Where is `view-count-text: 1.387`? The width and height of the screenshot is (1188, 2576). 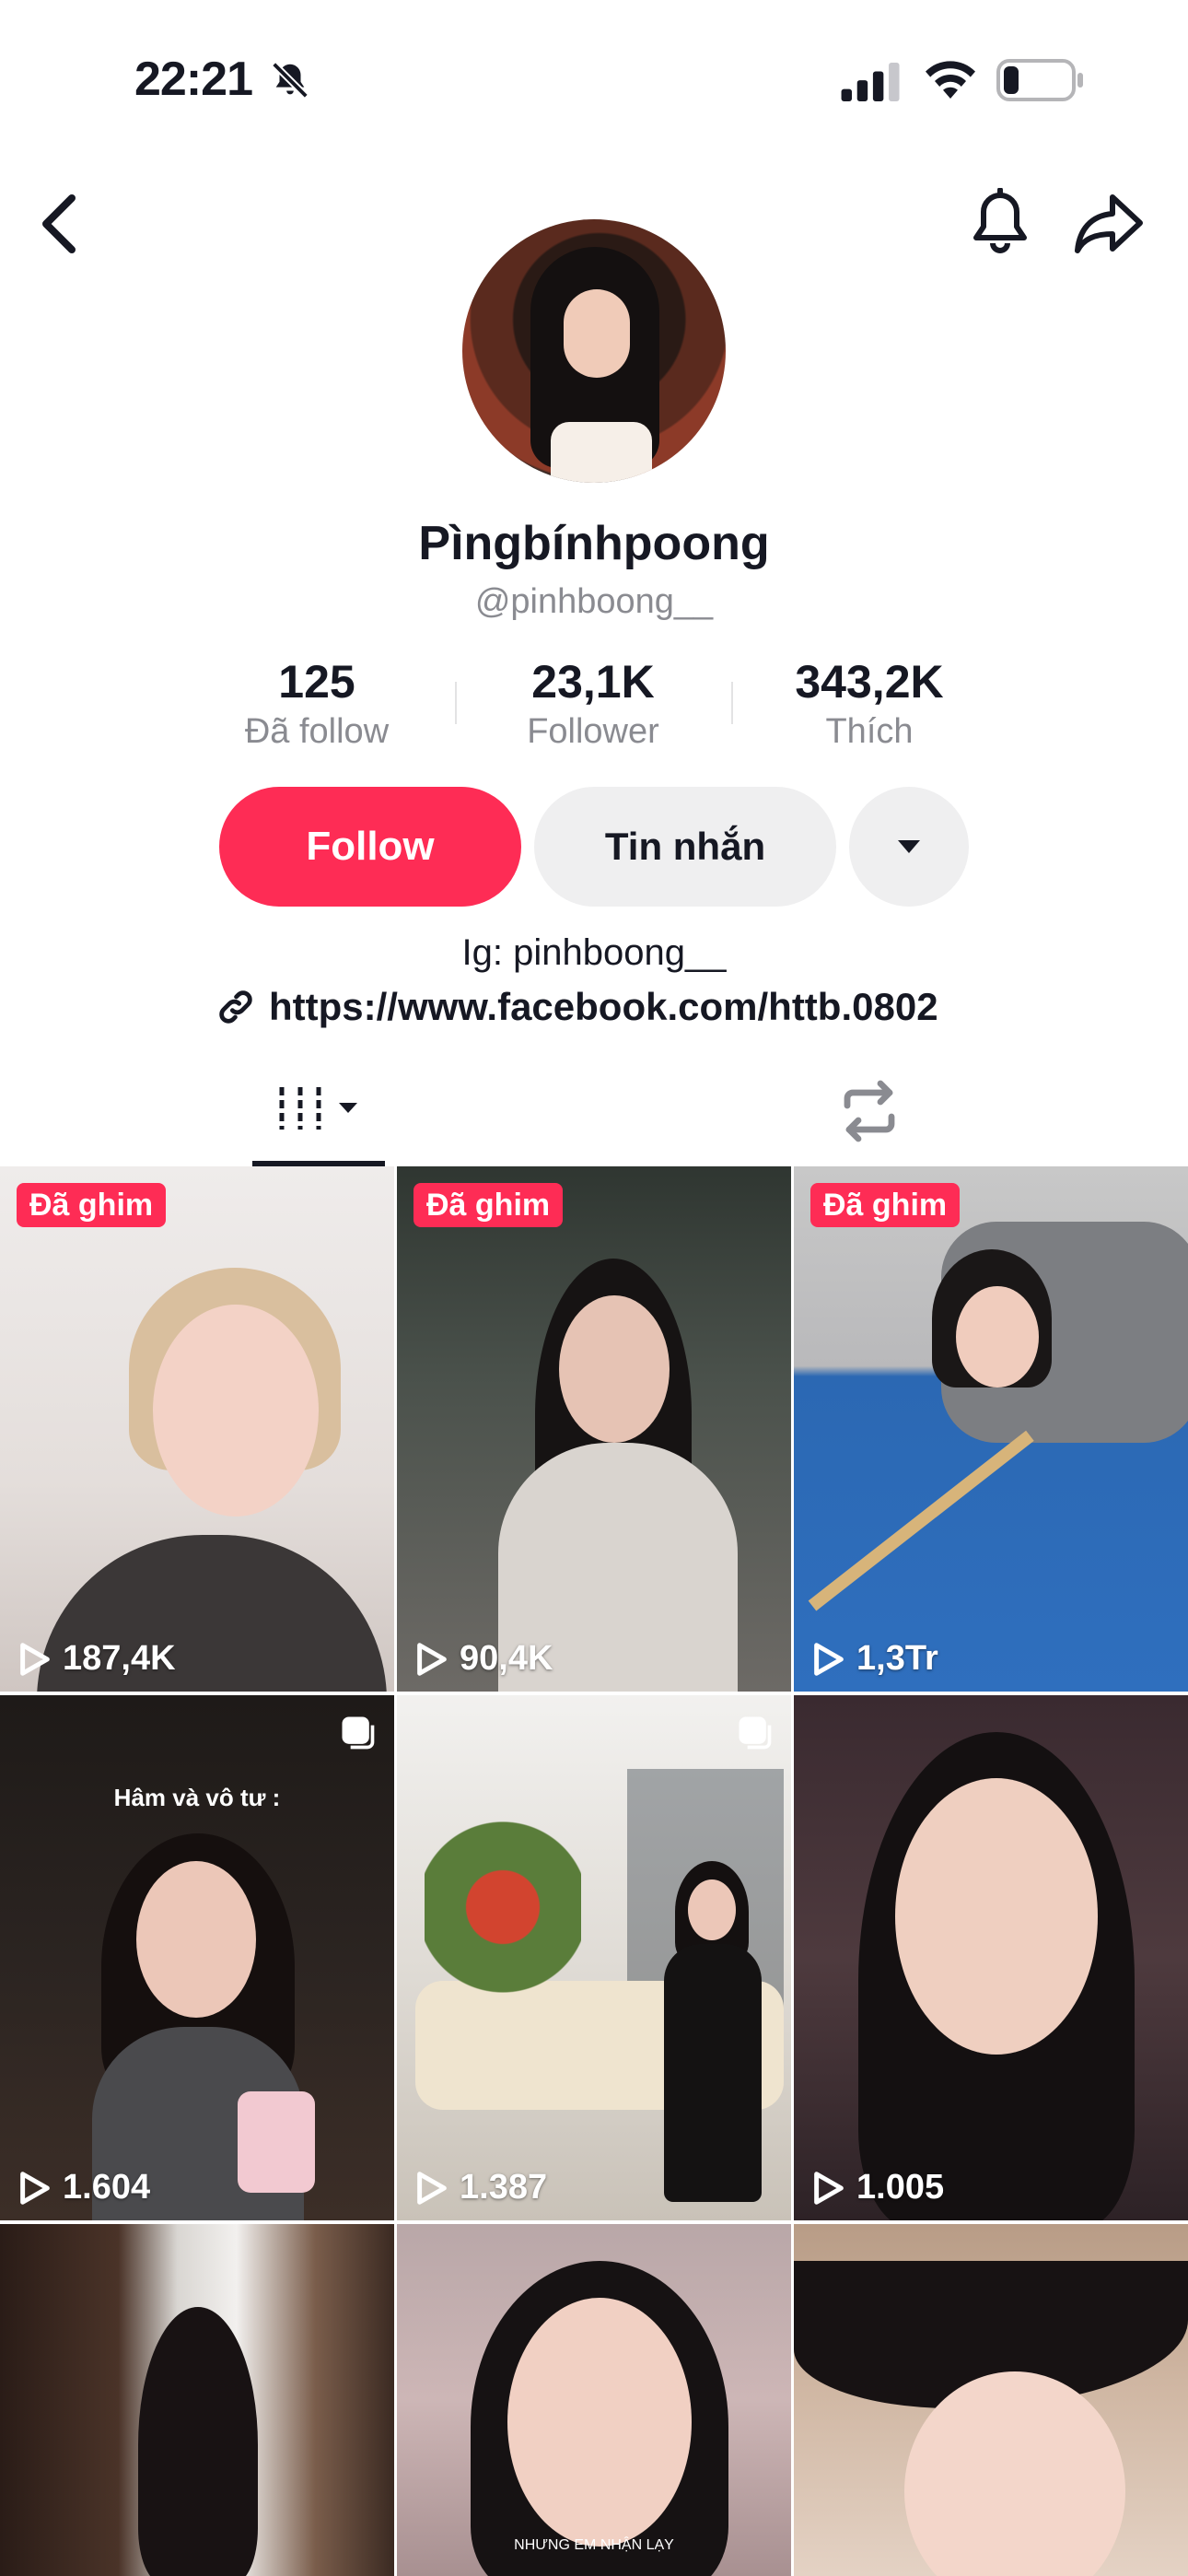 view-count-text: 1.387 is located at coordinates (504, 2187).